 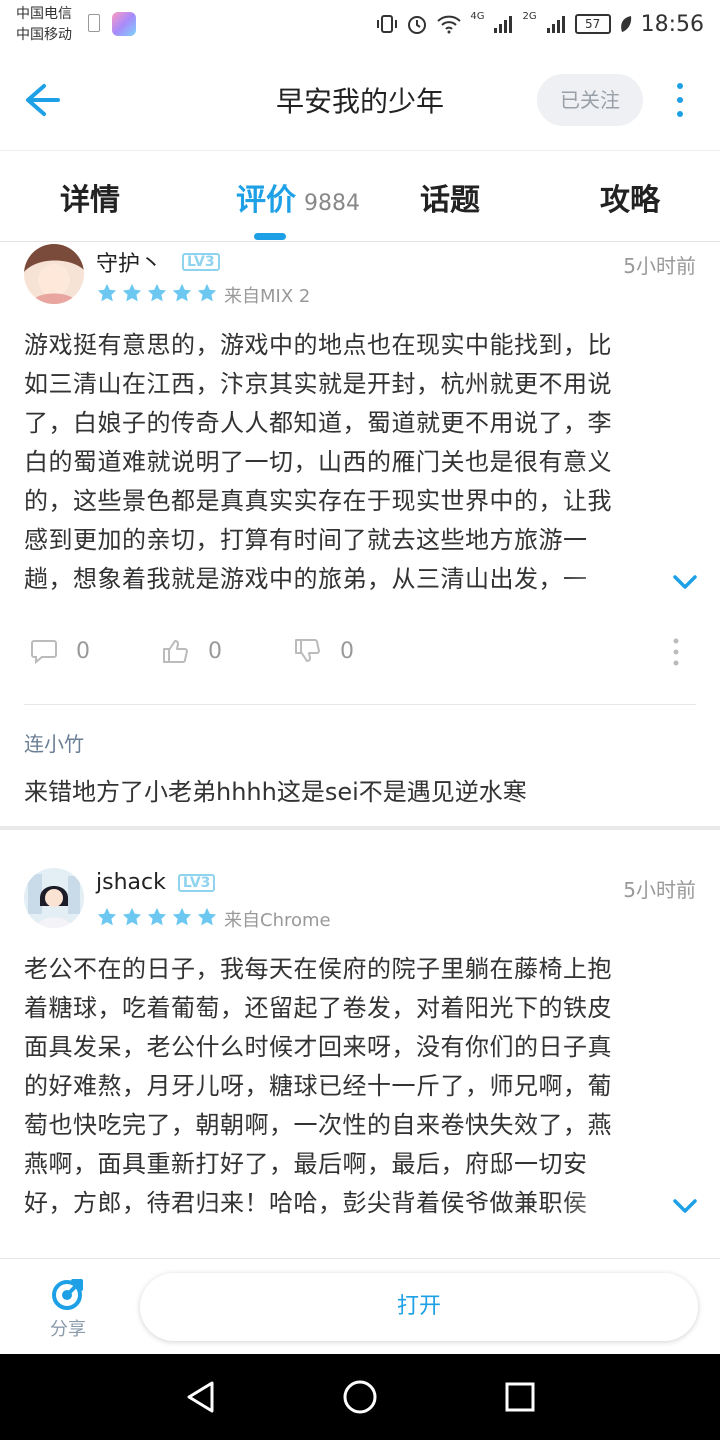 I want to click on comment-button: 0, so click(x=60, y=651).